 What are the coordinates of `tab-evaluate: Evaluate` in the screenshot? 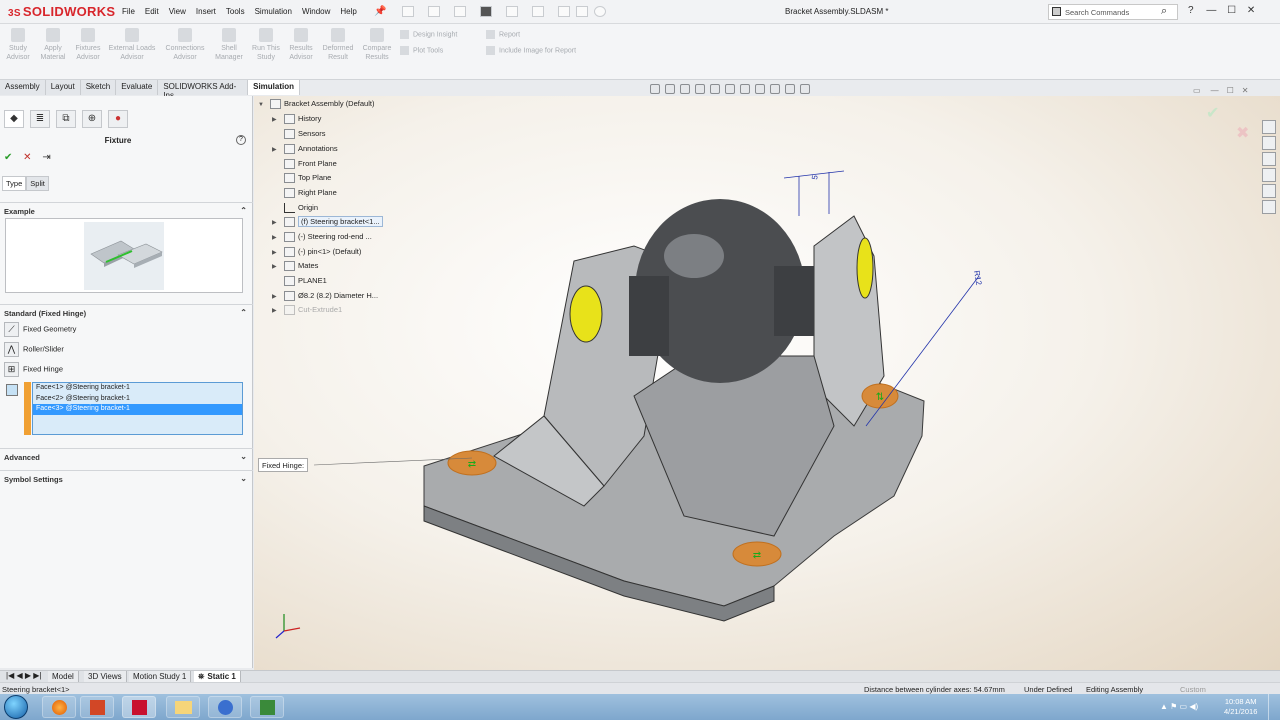 It's located at (137, 87).